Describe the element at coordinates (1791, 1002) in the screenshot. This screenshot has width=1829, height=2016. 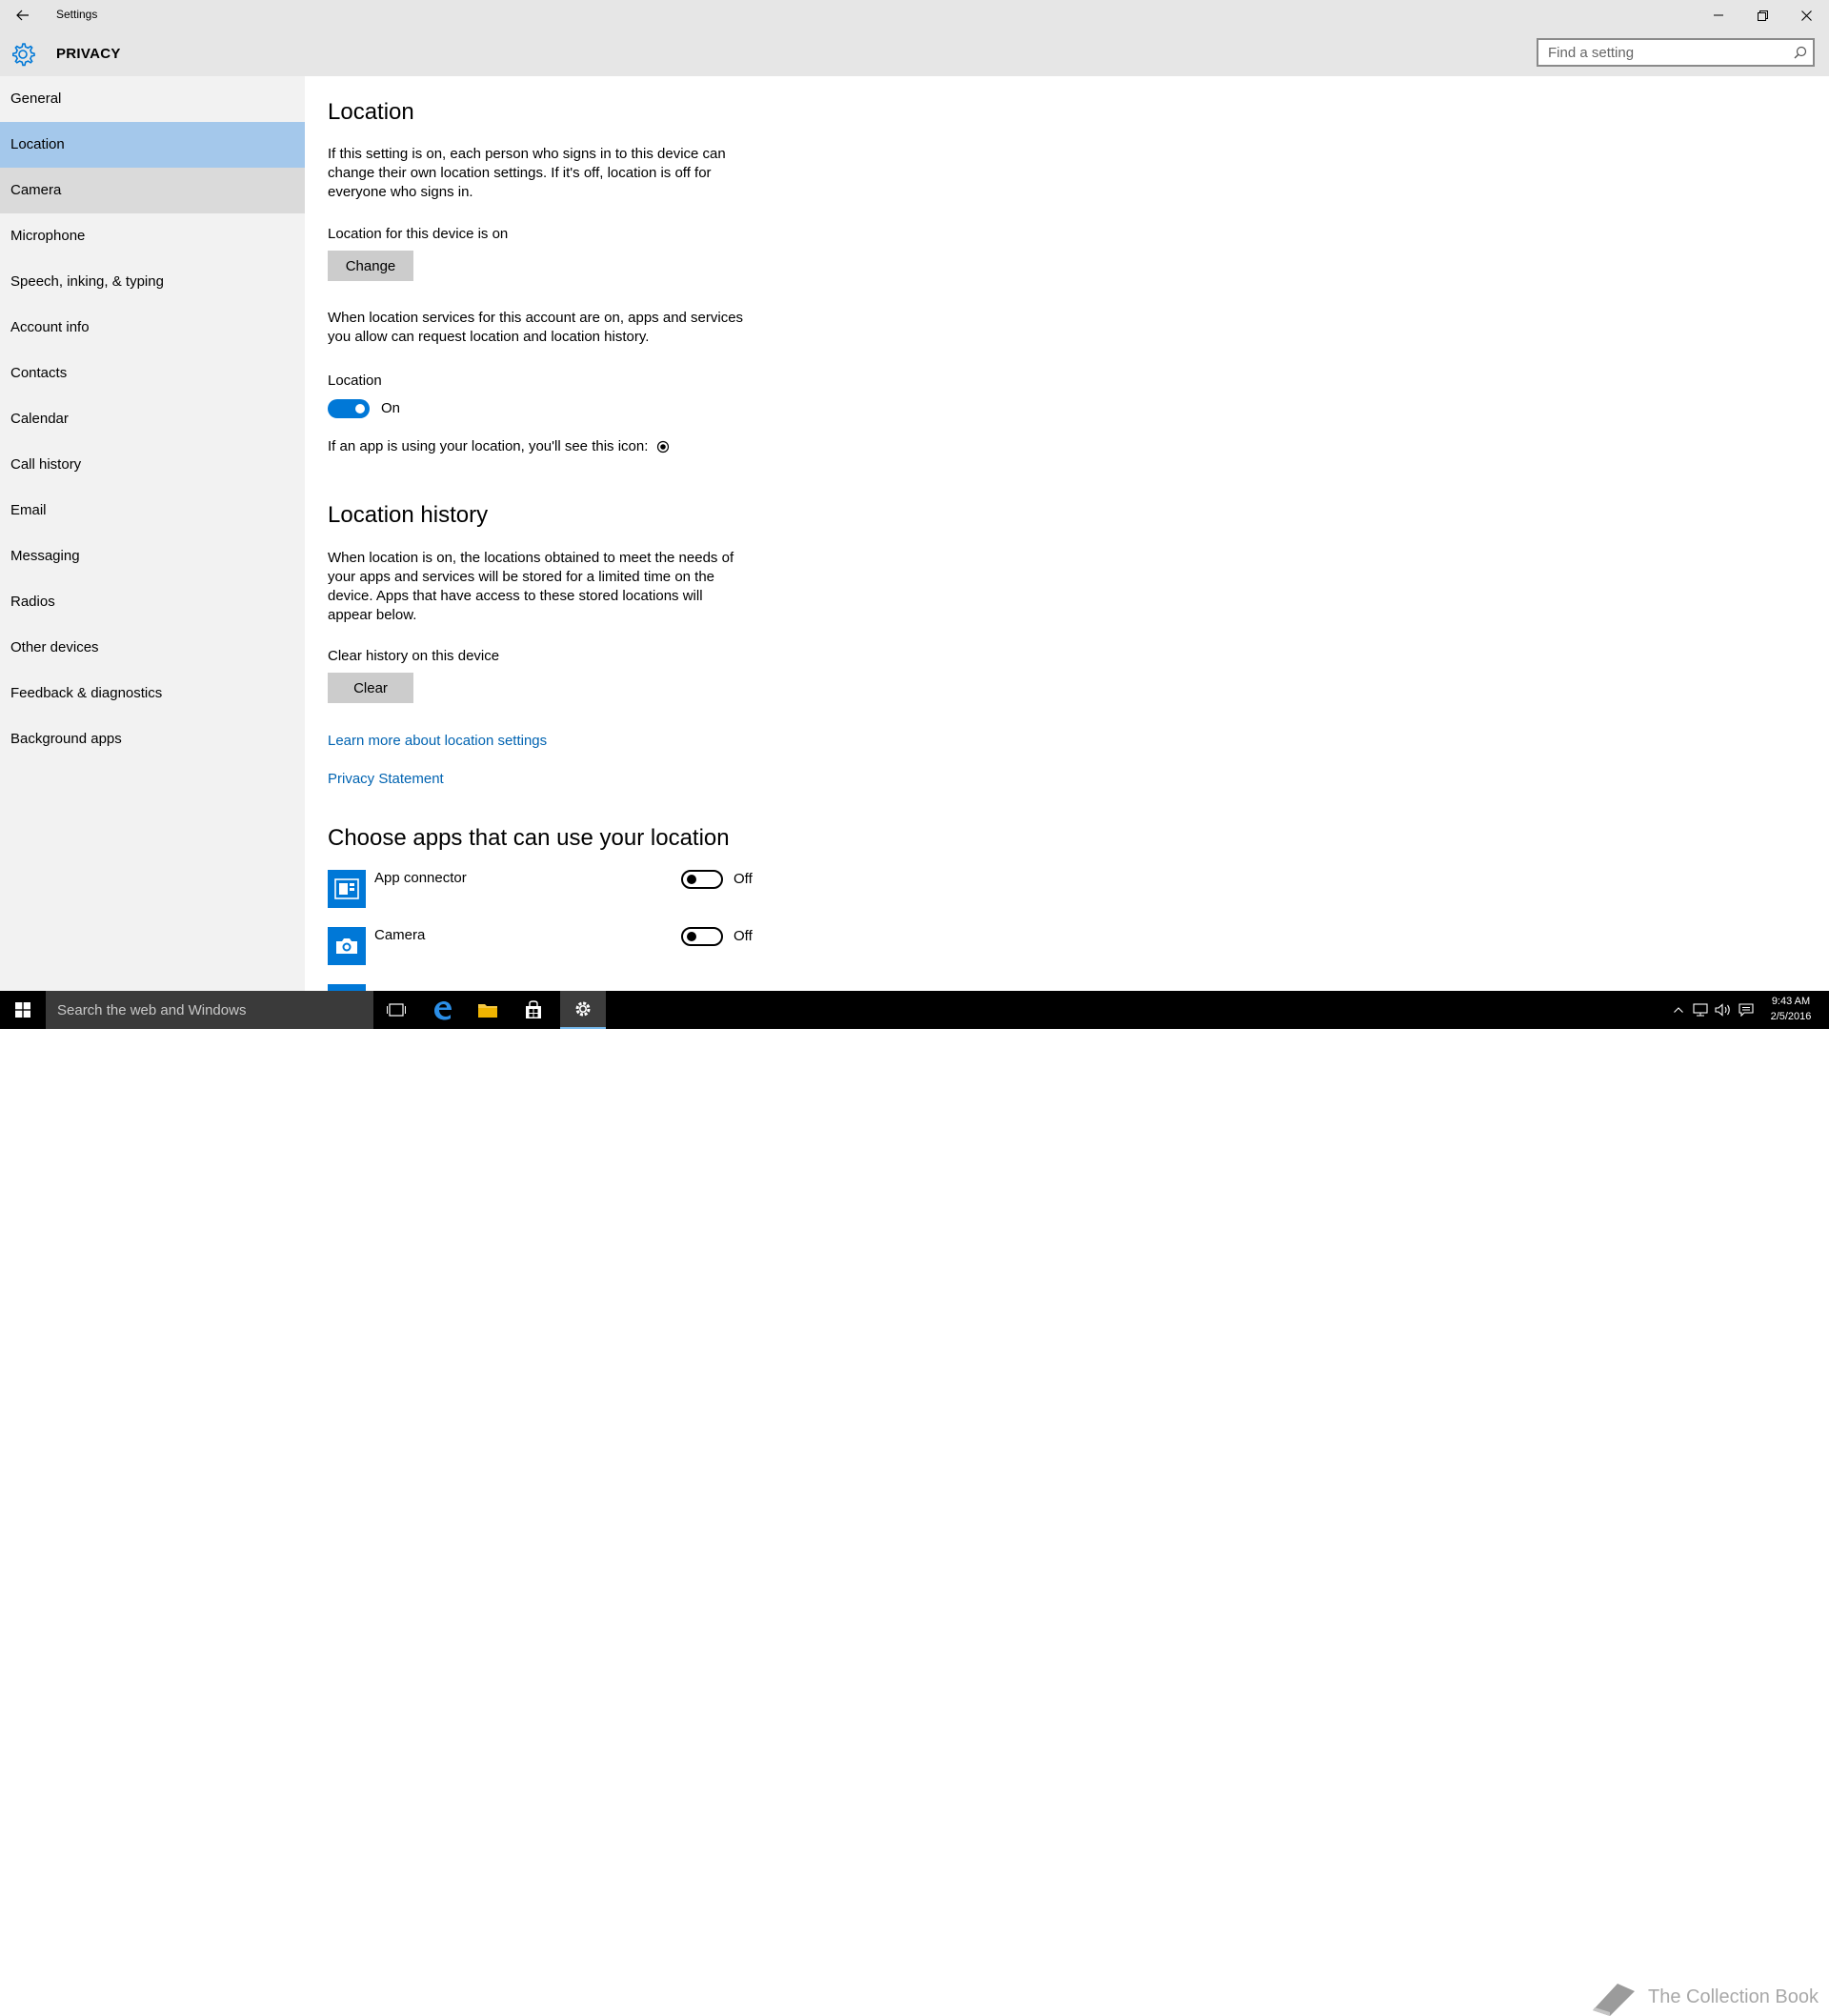
I see `clock-time: 9:43 AM` at that location.